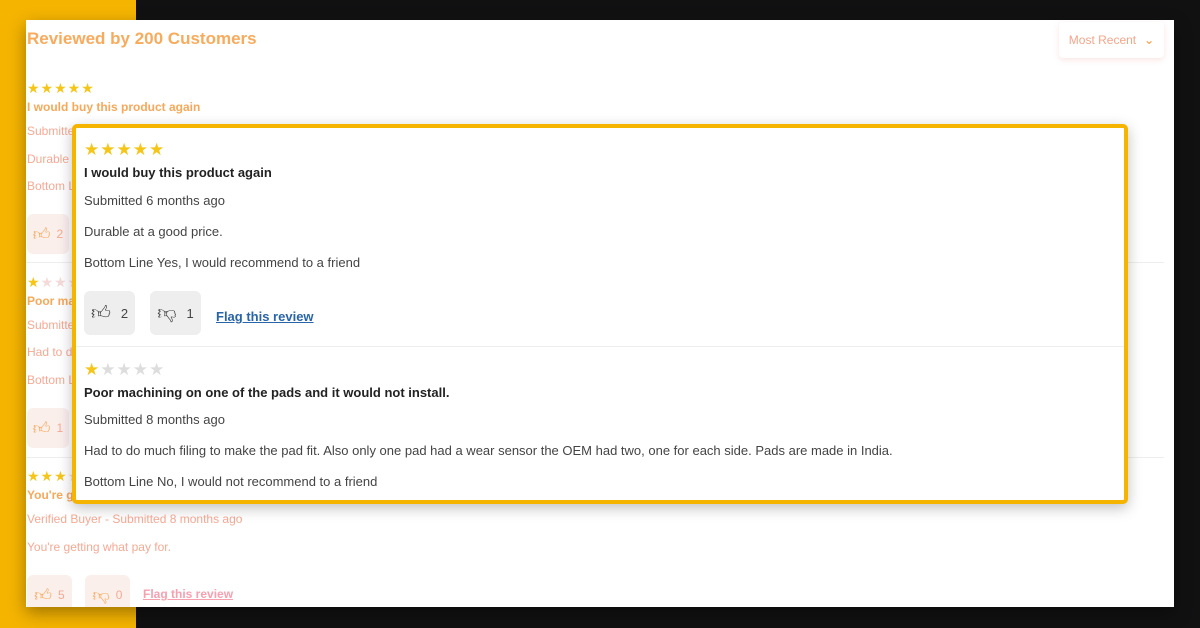  Describe the element at coordinates (1102, 40) in the screenshot. I see `sort-label: Most Recent` at that location.